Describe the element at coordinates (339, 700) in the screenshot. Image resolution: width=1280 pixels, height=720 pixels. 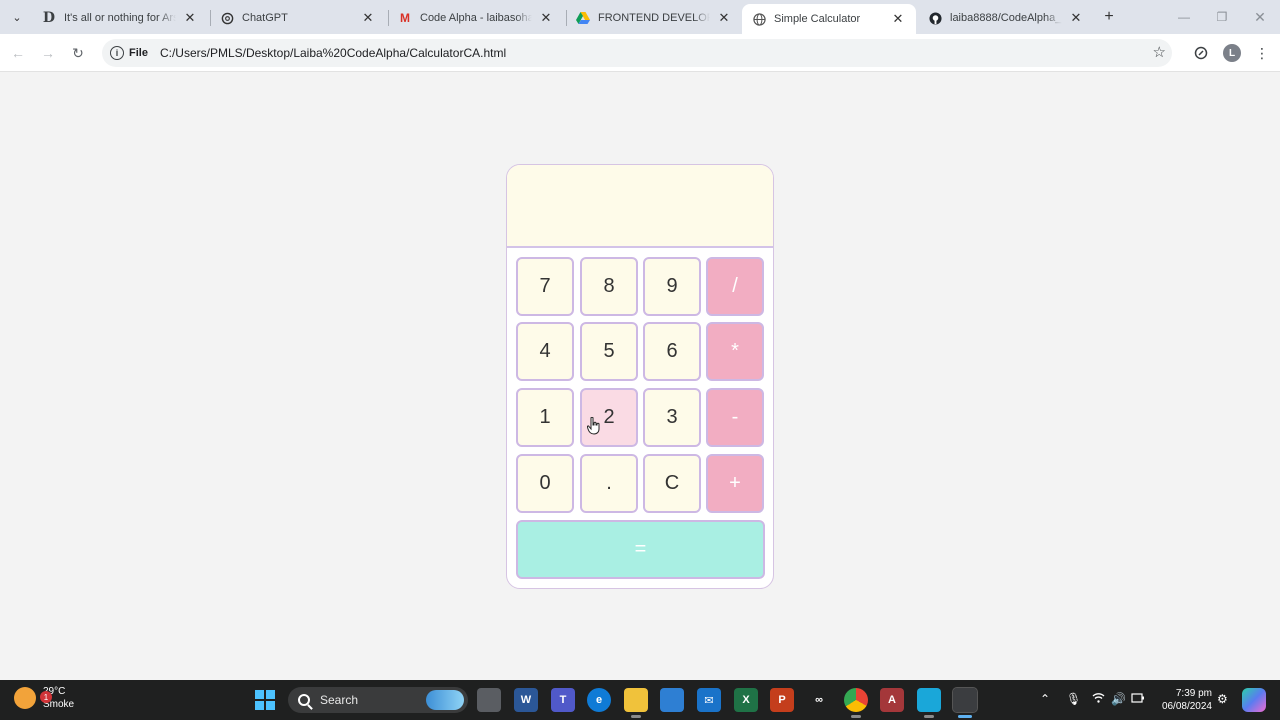
I see `search-label: Search` at that location.